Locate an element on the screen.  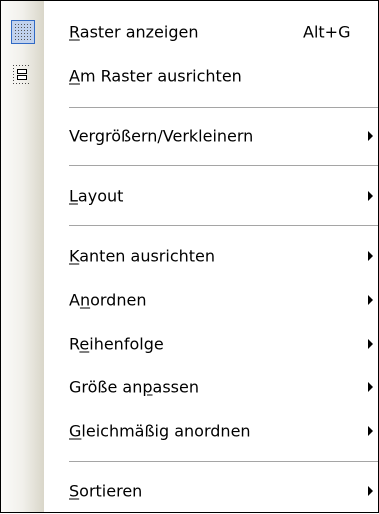
shortcut-label: Alt+G is located at coordinates (327, 32).